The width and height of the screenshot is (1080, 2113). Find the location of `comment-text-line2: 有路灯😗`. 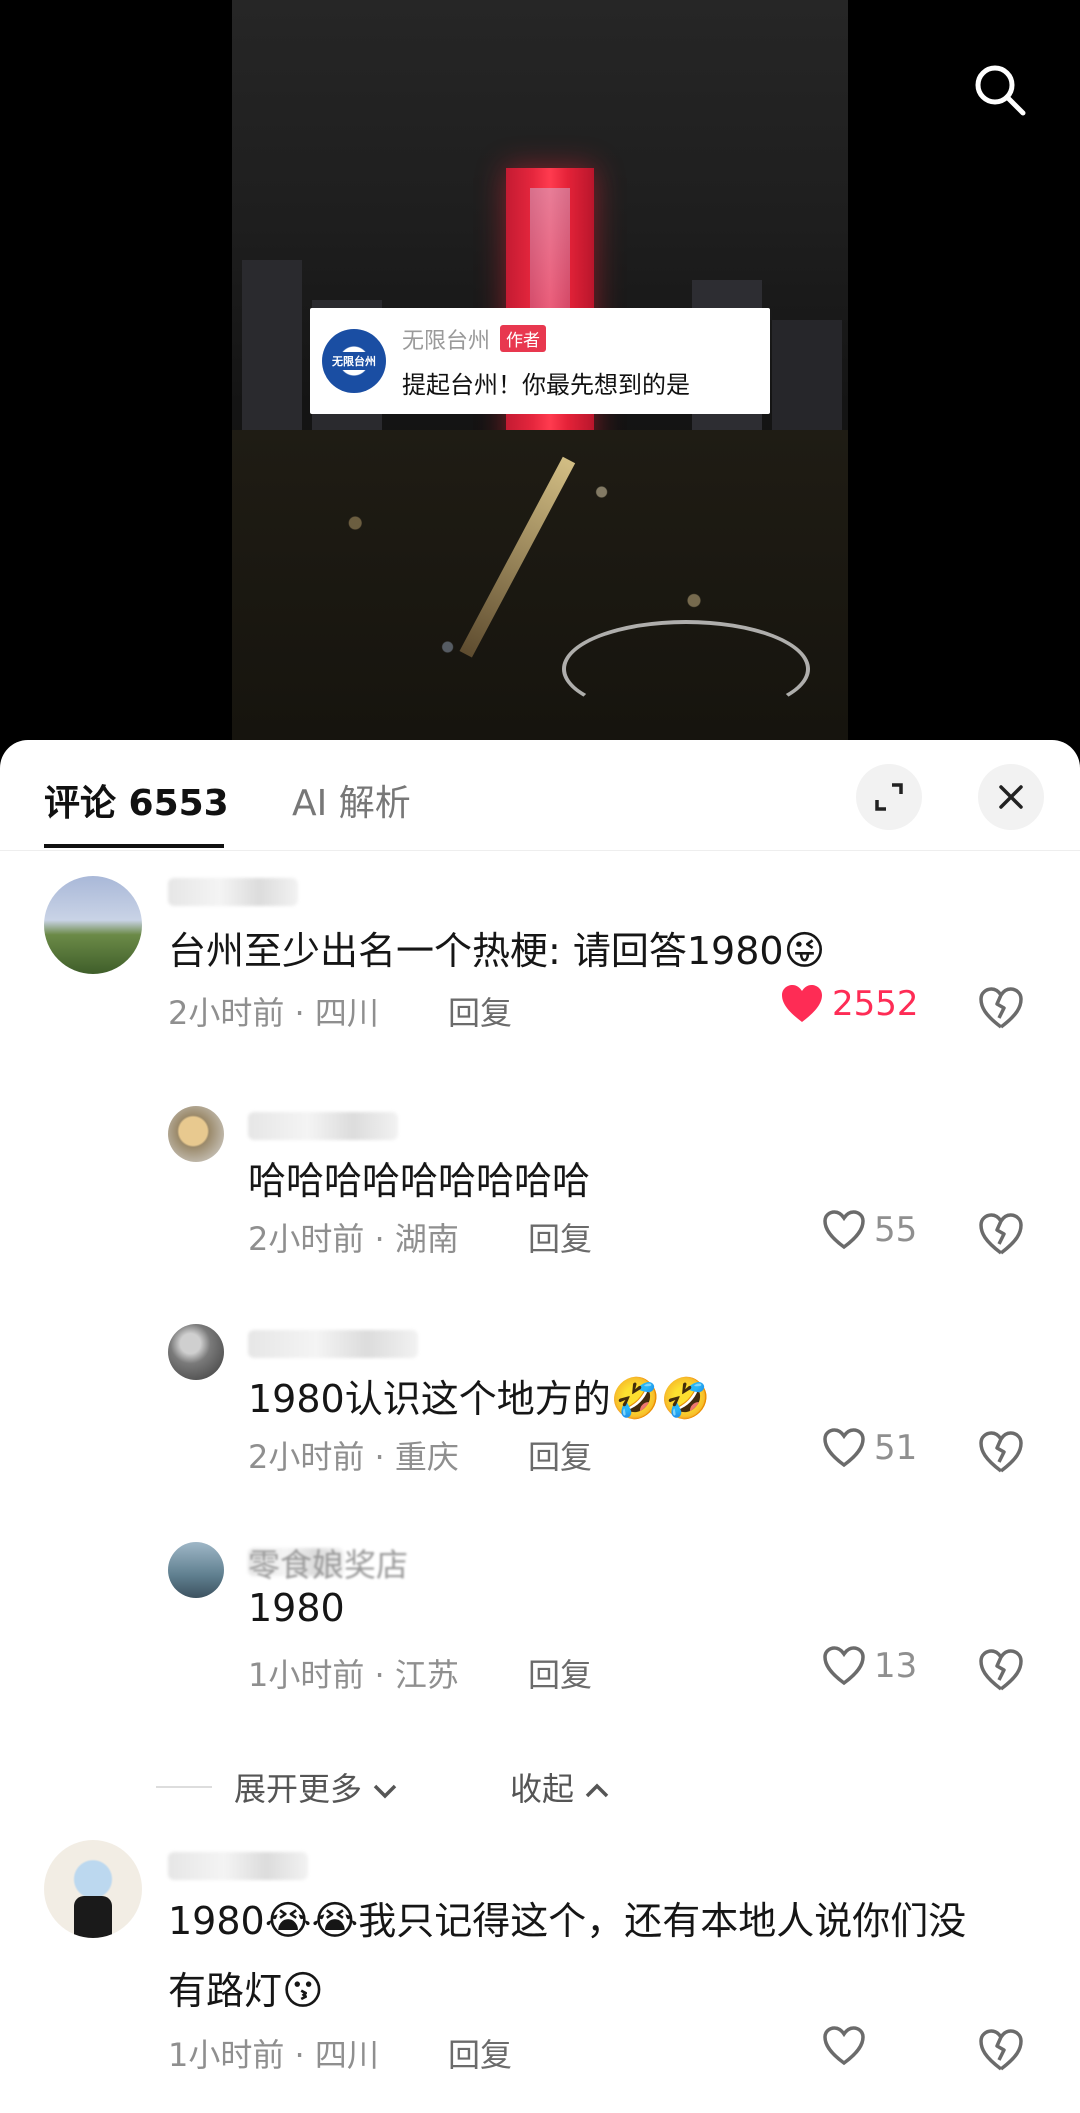

comment-text-line2: 有路灯😗 is located at coordinates (246, 1987).